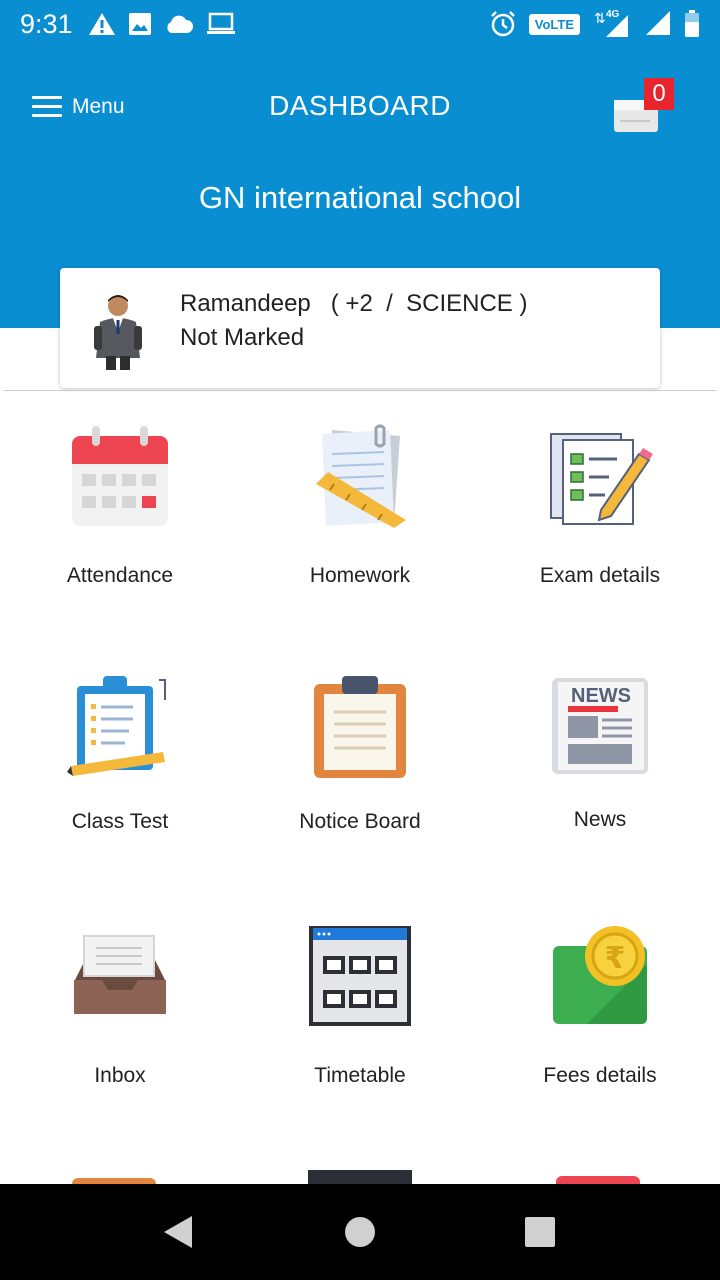 The width and height of the screenshot is (720, 1280). I want to click on tile-timetable: Timetable, so click(360, 1006).